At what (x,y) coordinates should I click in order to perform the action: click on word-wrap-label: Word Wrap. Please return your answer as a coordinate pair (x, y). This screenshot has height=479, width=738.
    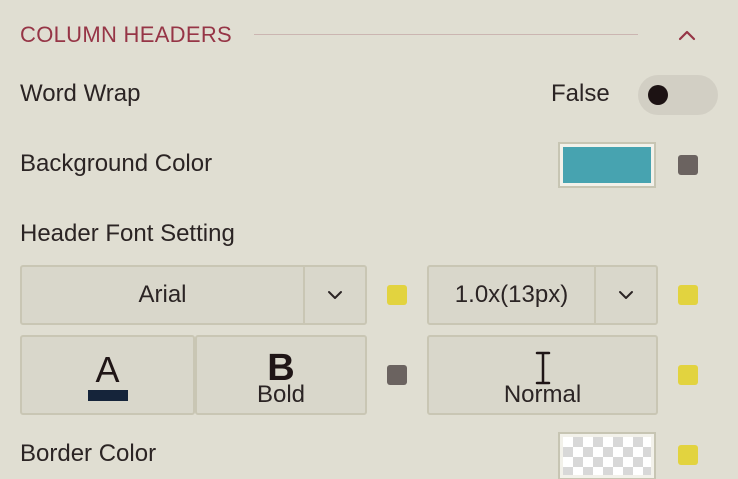
    Looking at the image, I should click on (80, 93).